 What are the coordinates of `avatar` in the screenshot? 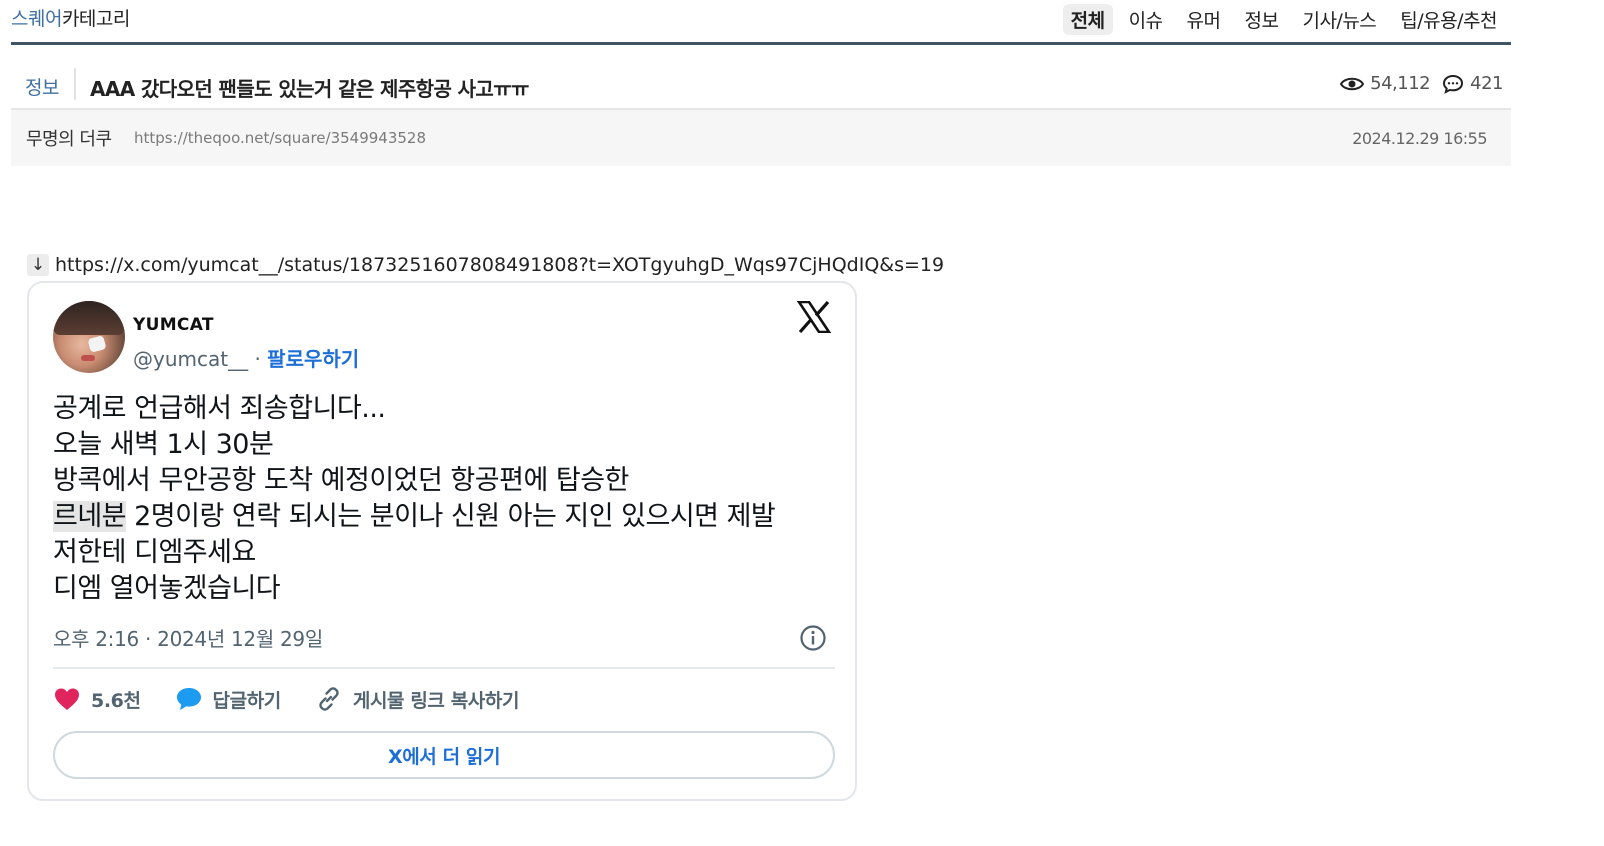 It's located at (89, 337).